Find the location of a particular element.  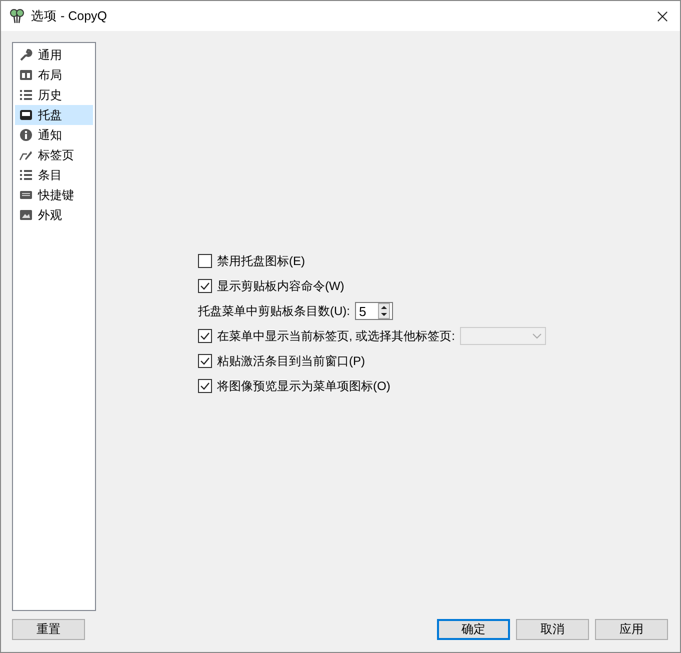

cancel-button: 取消 is located at coordinates (552, 629).